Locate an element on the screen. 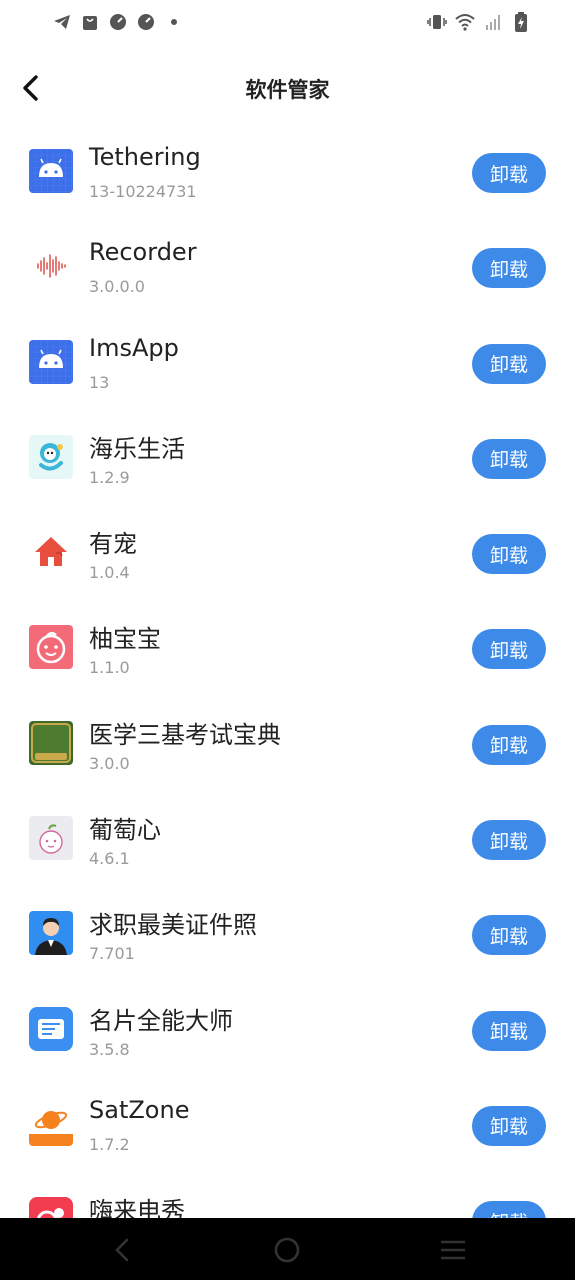  list-item: 柚宝宝 1.1.0 卸载 is located at coordinates (287, 648).